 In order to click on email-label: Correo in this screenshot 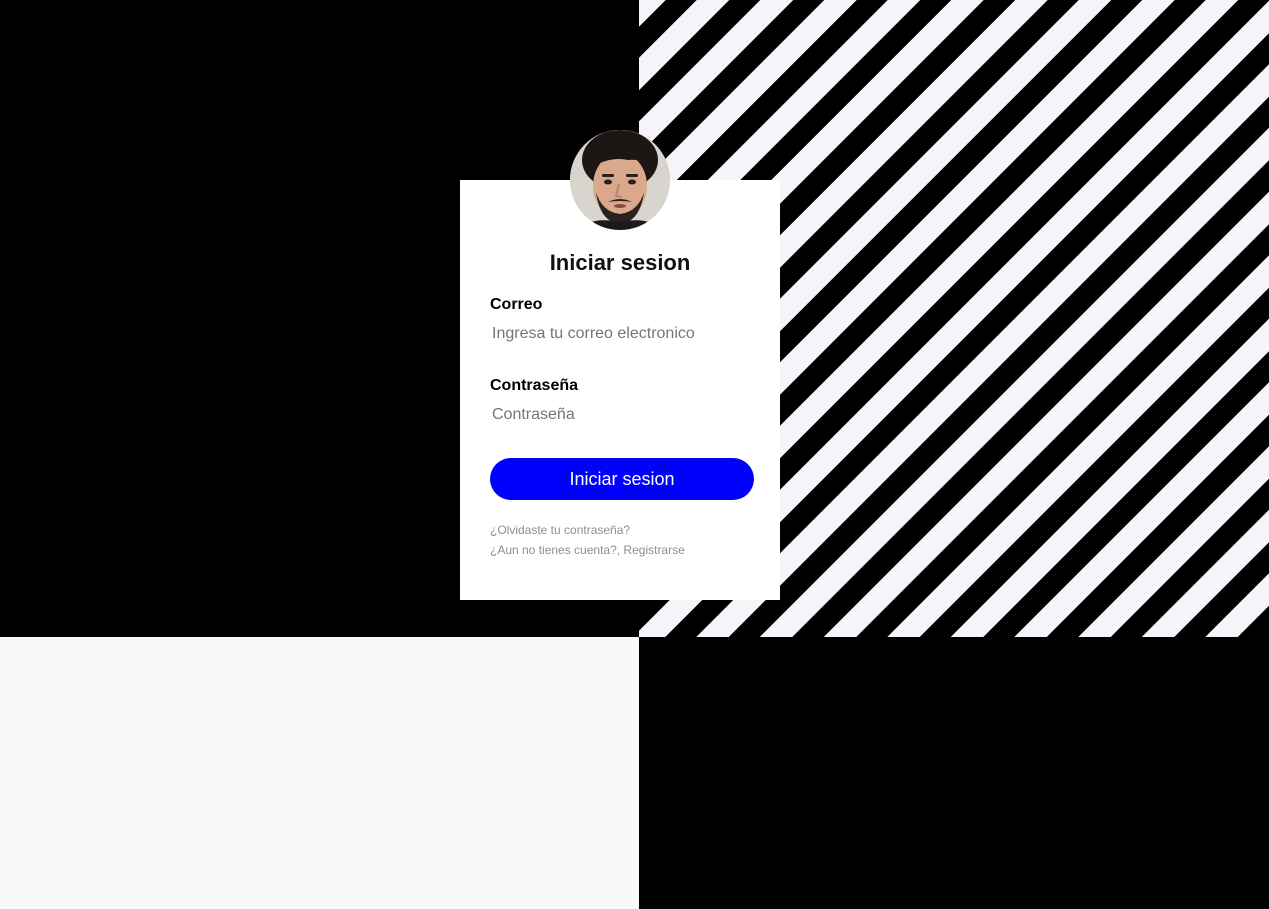, I will do `click(516, 304)`.